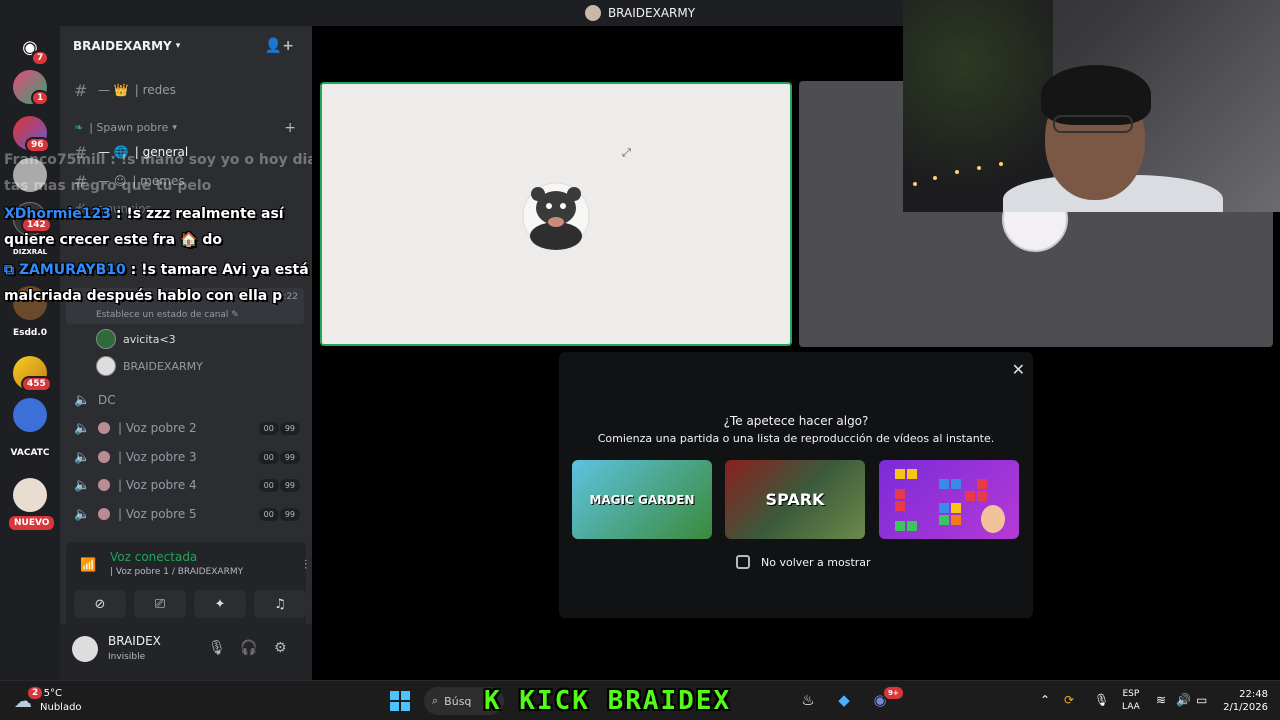  What do you see at coordinates (37, 145) in the screenshot?
I see `server-2-badge: 96` at bounding box center [37, 145].